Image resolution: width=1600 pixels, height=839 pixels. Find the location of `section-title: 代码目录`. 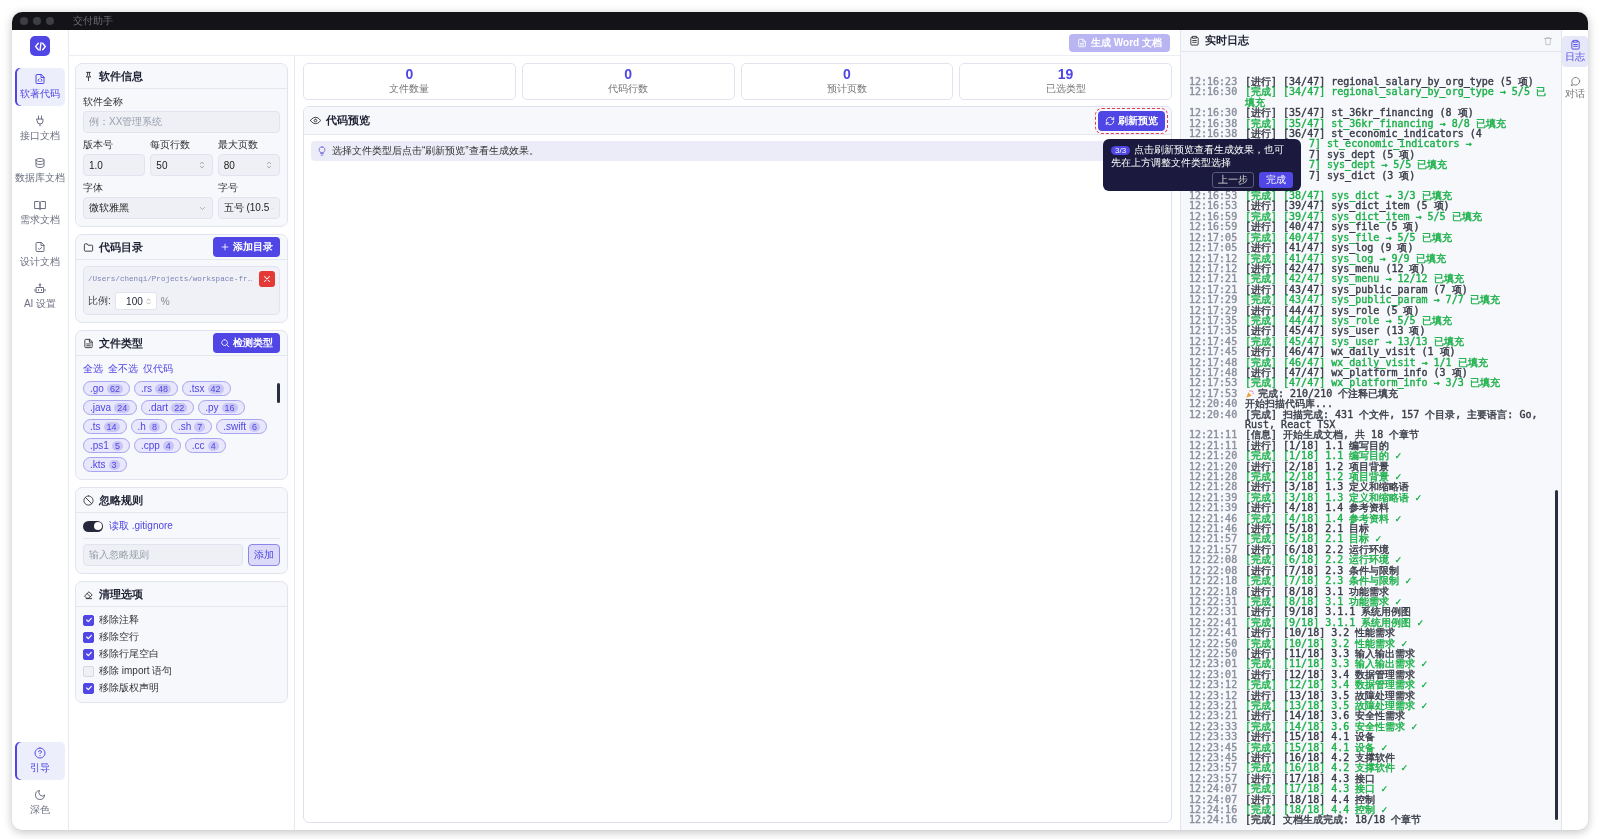

section-title: 代码目录 is located at coordinates (121, 247).